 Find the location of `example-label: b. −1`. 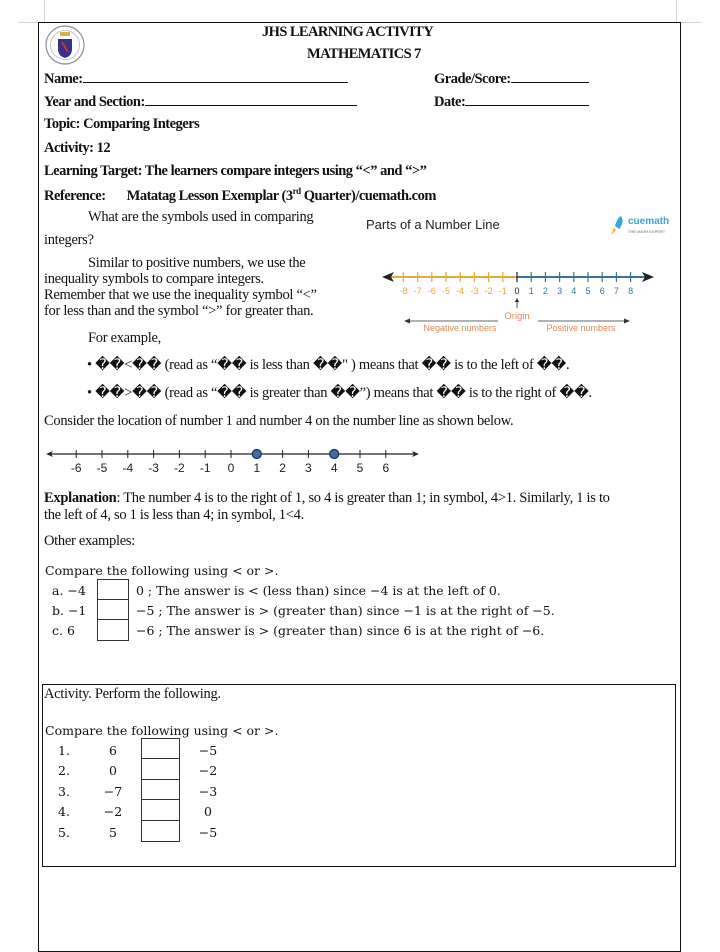

example-label: b. −1 is located at coordinates (69, 610).